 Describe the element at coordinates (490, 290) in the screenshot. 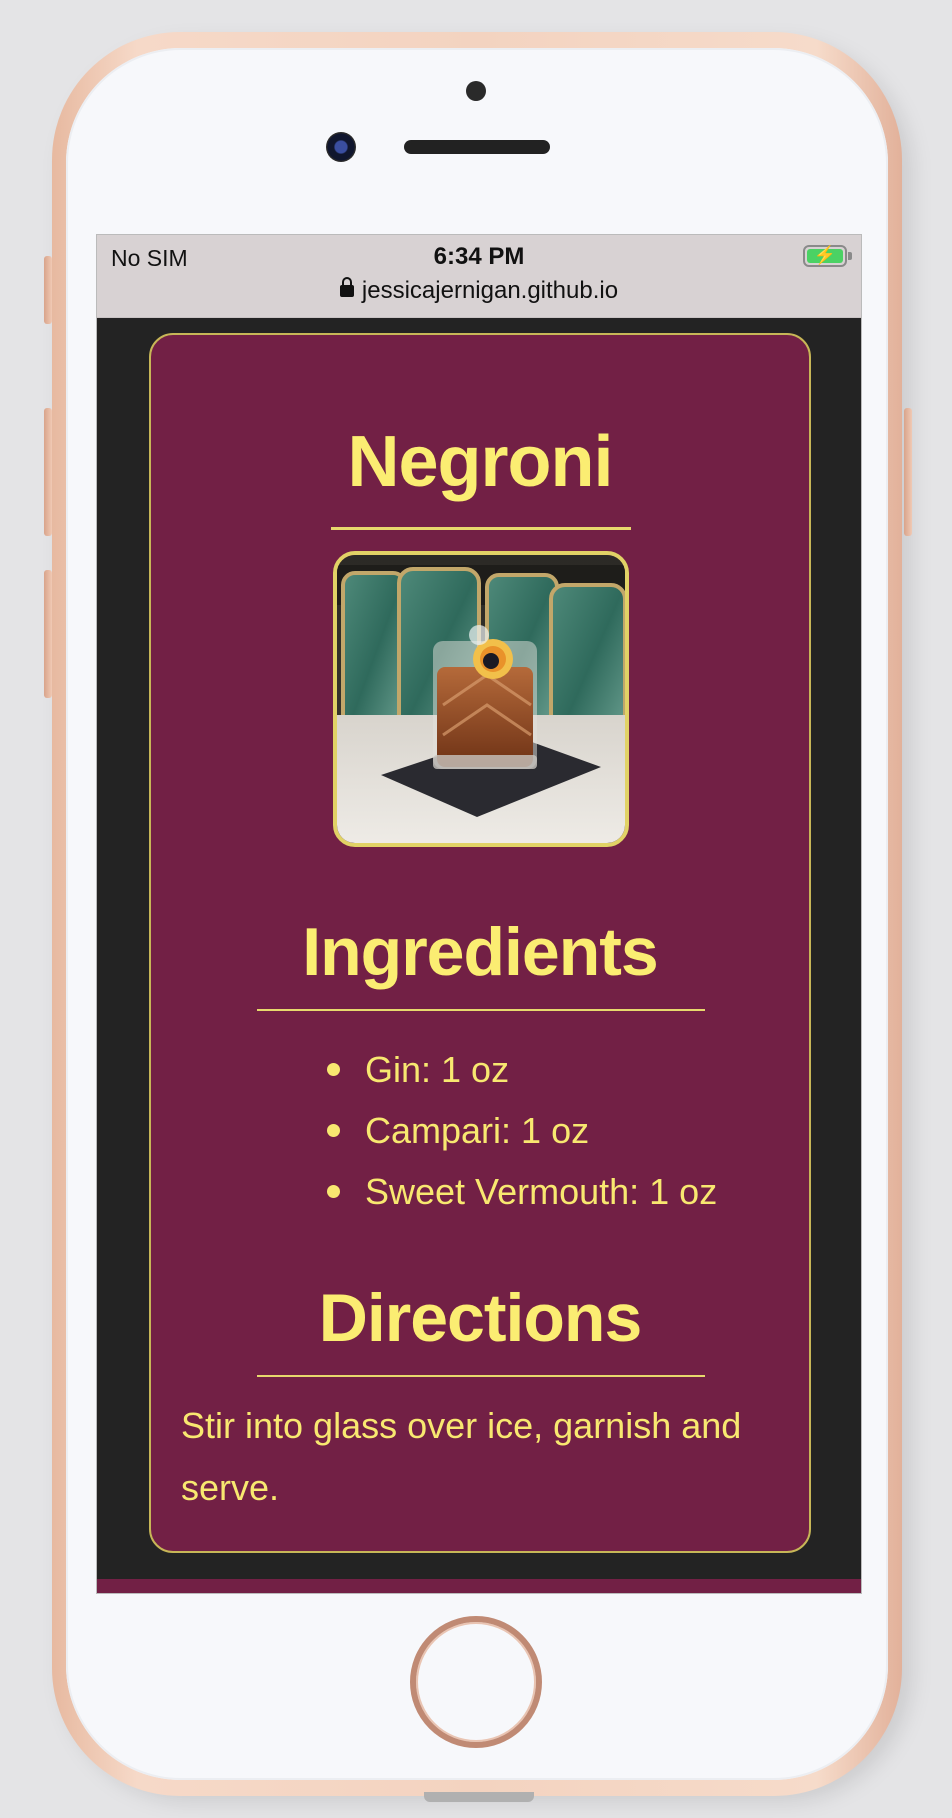

I see `url-text: jessicajernigan.github.io` at that location.